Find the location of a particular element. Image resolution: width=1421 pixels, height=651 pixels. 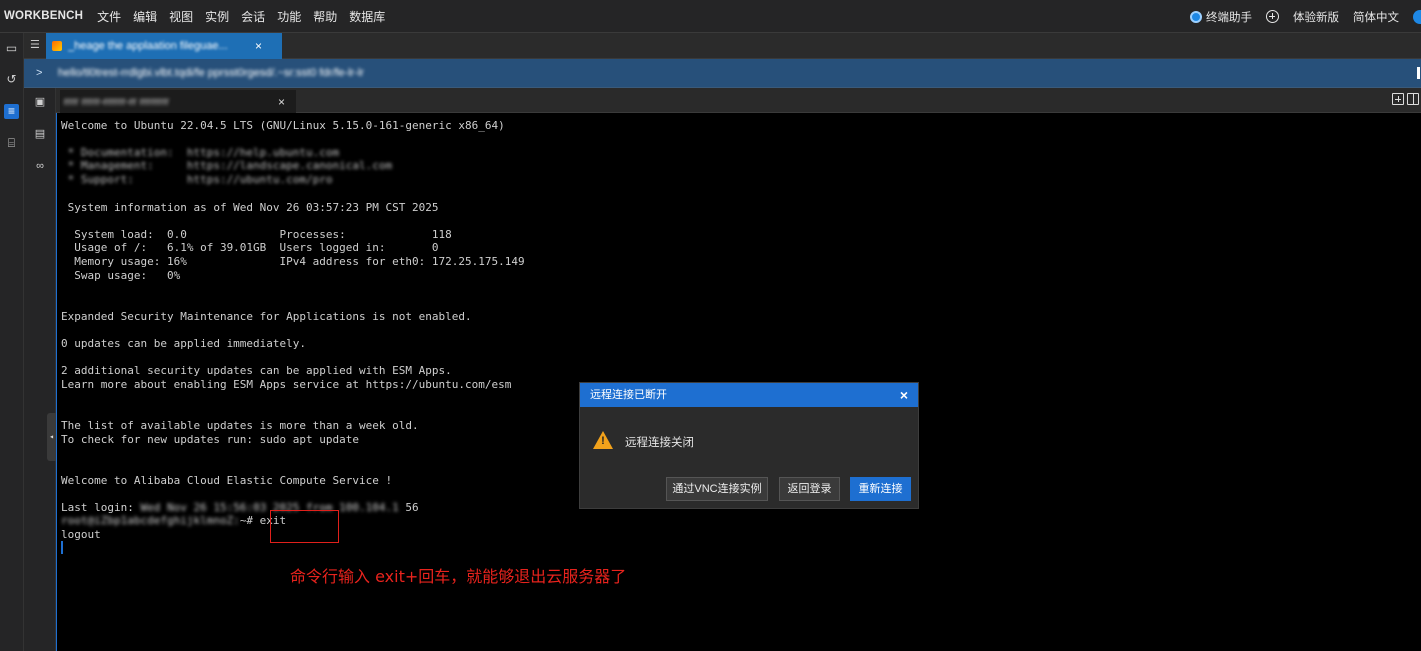

avatar-icon is located at coordinates (1417, 16).